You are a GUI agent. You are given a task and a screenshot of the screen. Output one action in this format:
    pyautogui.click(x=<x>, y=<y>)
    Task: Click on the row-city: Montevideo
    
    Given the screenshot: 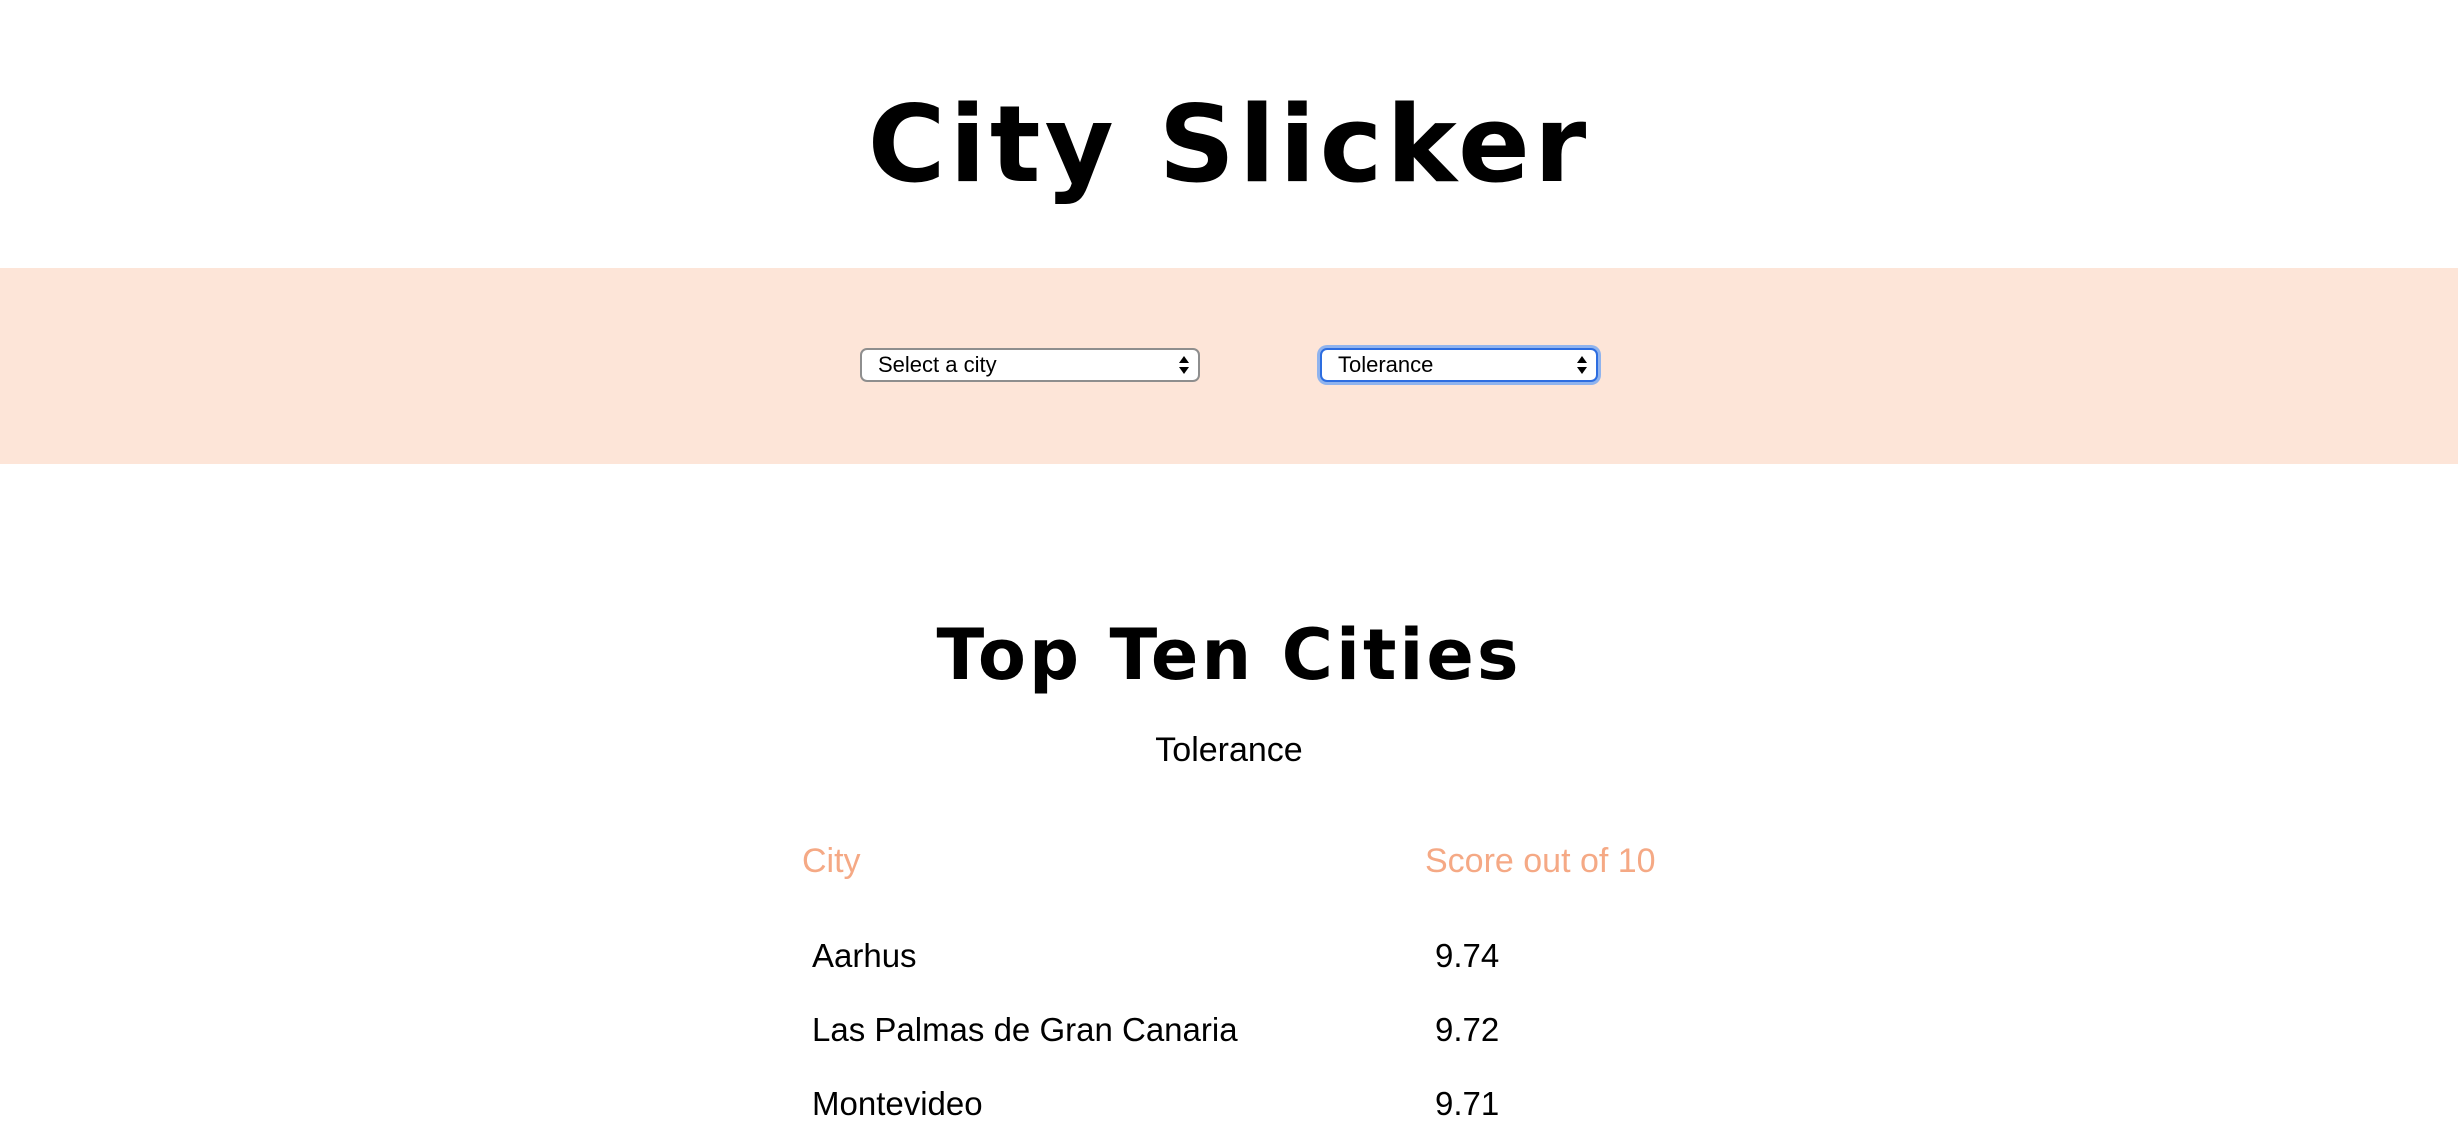 What is the action you would take?
    pyautogui.click(x=897, y=1103)
    